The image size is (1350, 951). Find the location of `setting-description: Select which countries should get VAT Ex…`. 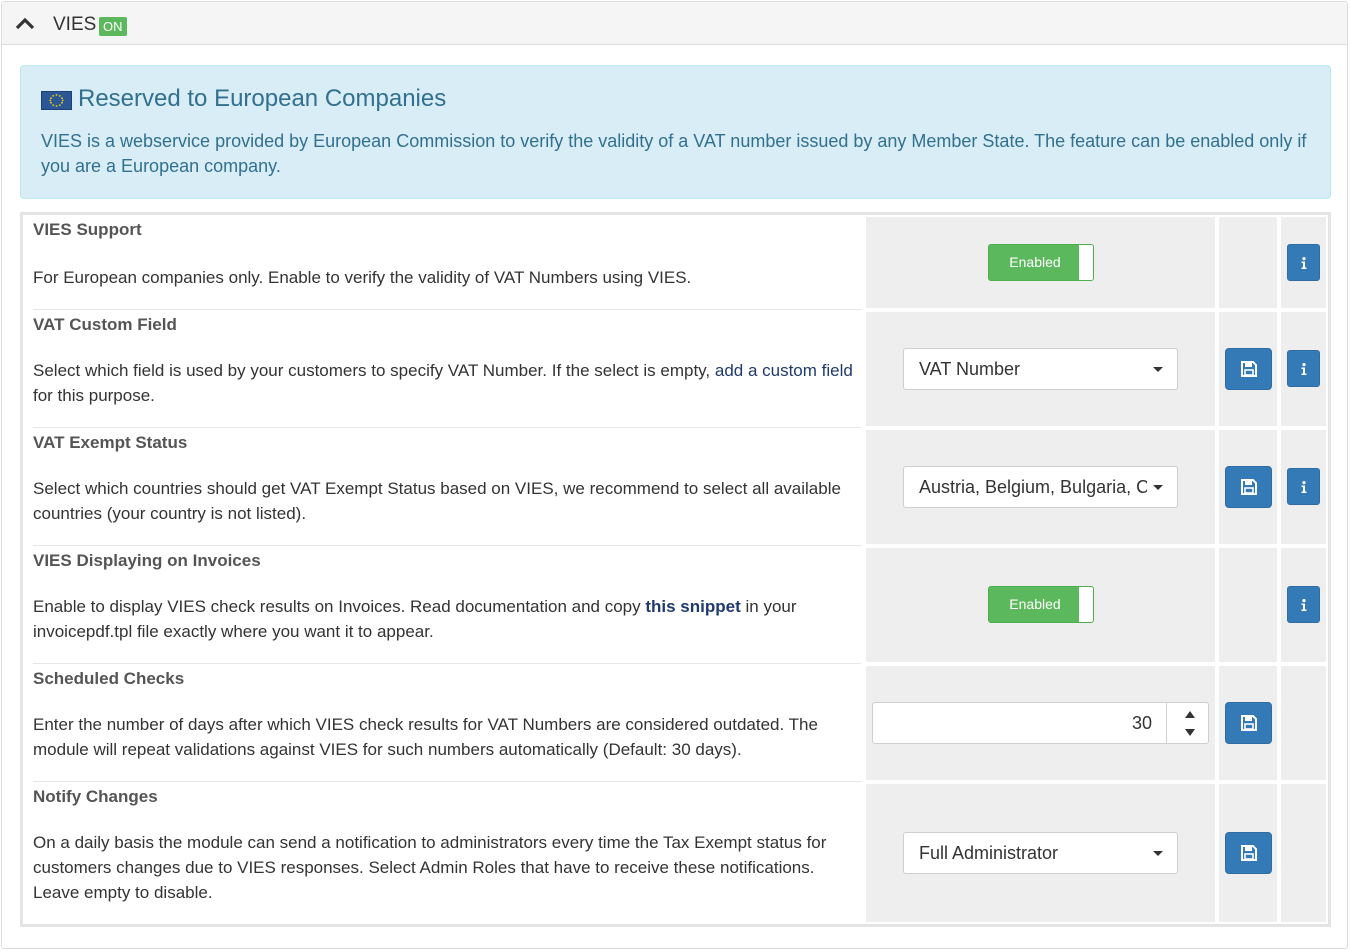

setting-description: Select which countries should get VAT Ex… is located at coordinates (437, 501).